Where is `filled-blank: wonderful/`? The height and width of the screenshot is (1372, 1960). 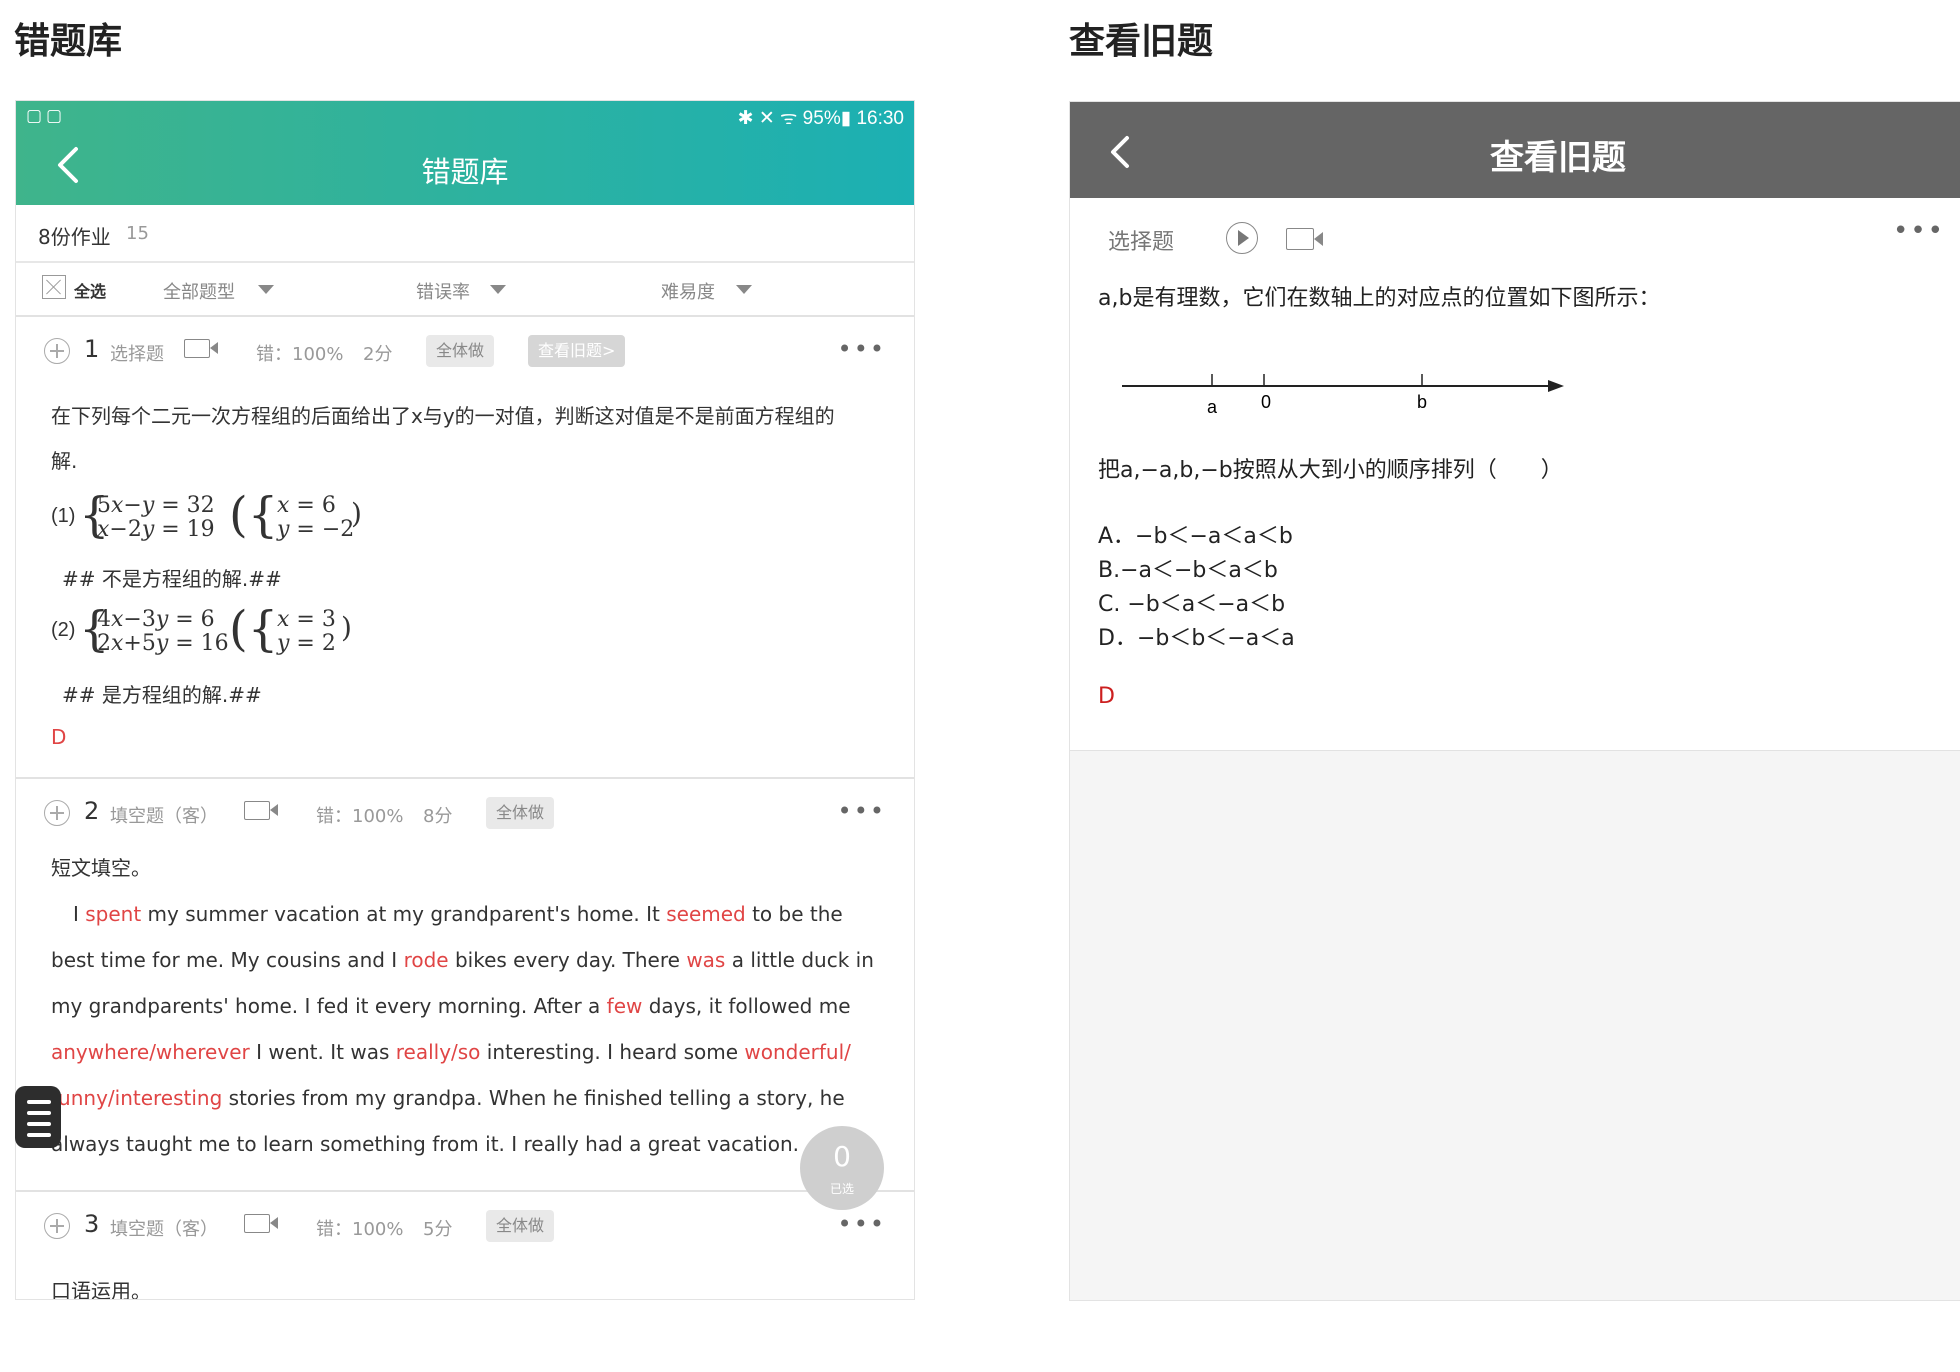
filled-blank: wonderful/ is located at coordinates (797, 1052).